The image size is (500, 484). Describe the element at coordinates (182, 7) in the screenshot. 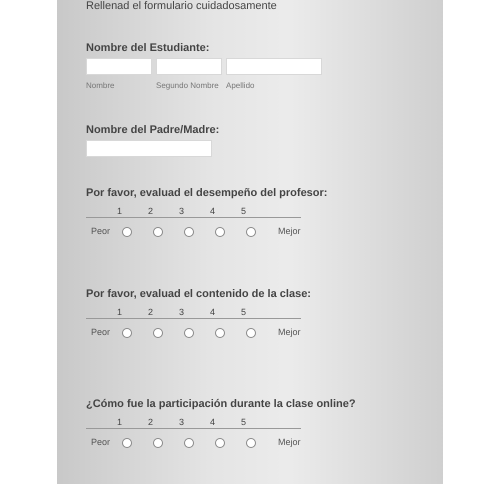

I see `intro-text: Rellenad el formulario cuidadosamente` at that location.